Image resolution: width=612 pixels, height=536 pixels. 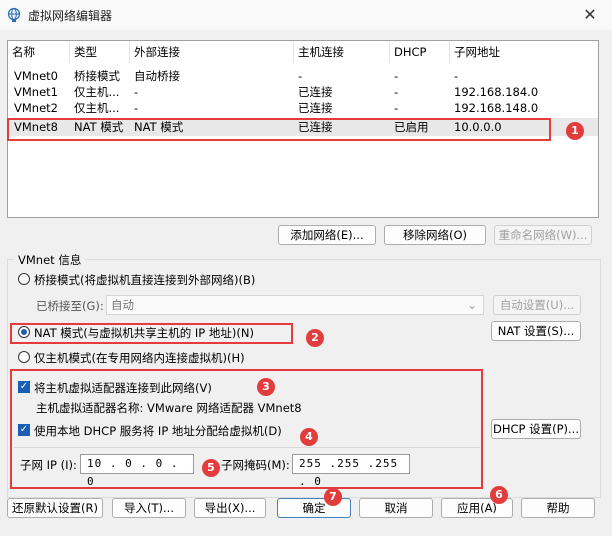 I want to click on bridged-to-value: 自动, so click(x=122, y=305).